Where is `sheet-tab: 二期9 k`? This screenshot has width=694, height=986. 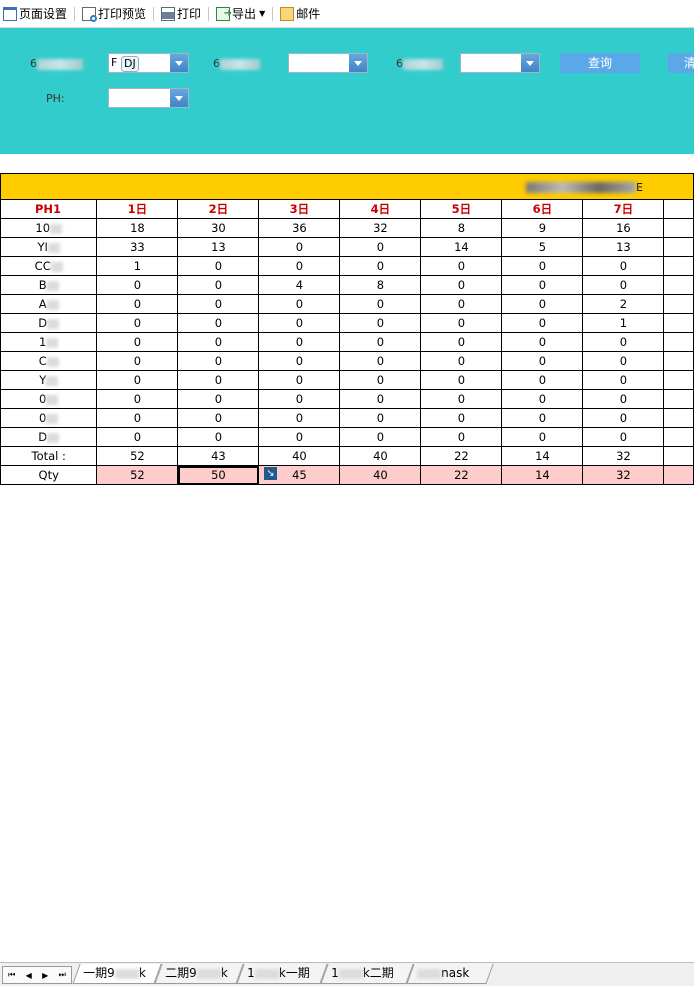
sheet-tab: 二期9 k is located at coordinates (199, 974).